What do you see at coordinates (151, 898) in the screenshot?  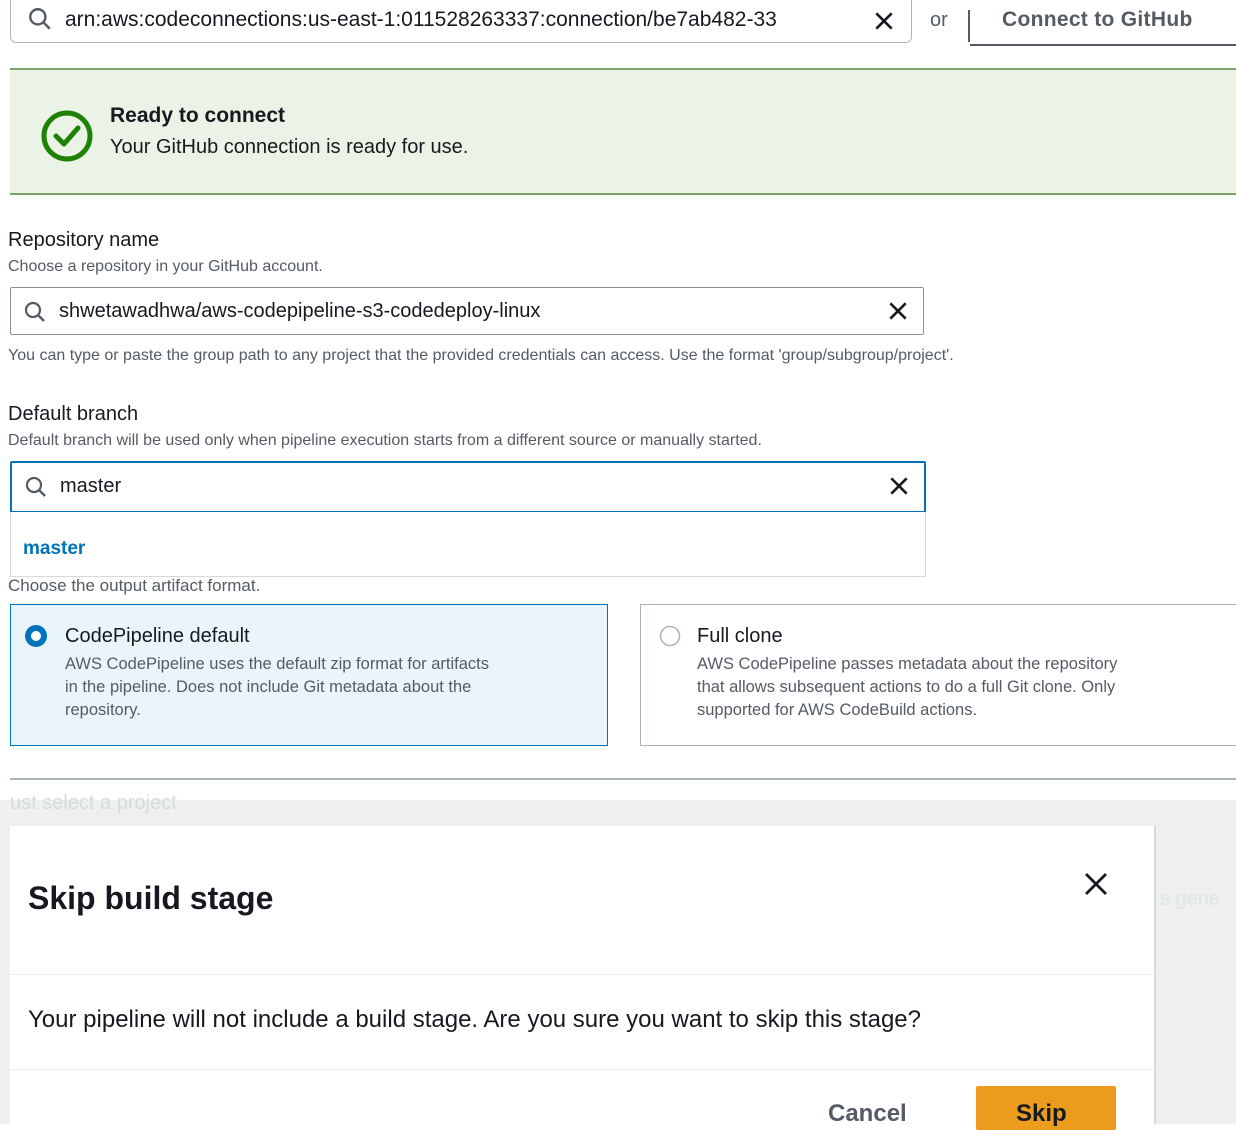 I see `modal-title: Skip build stage` at bounding box center [151, 898].